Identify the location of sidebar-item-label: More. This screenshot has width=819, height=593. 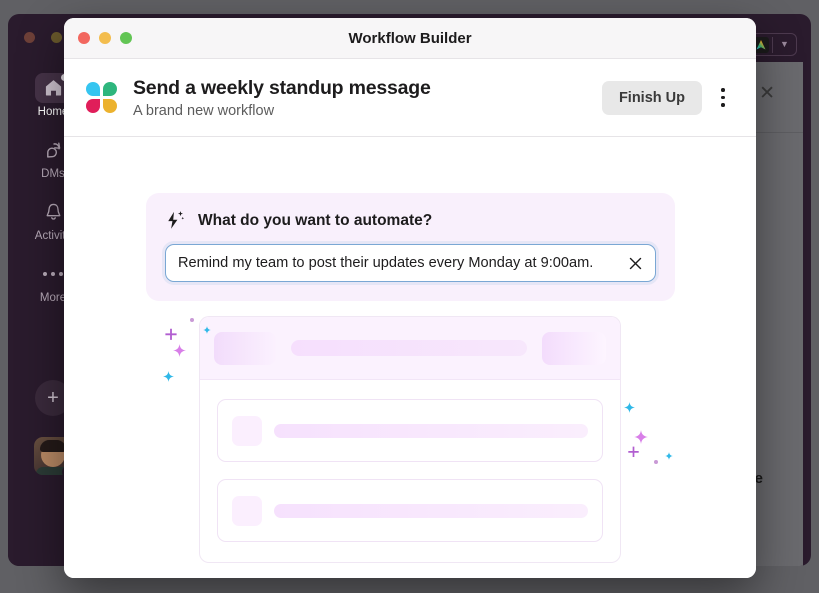
(53, 297).